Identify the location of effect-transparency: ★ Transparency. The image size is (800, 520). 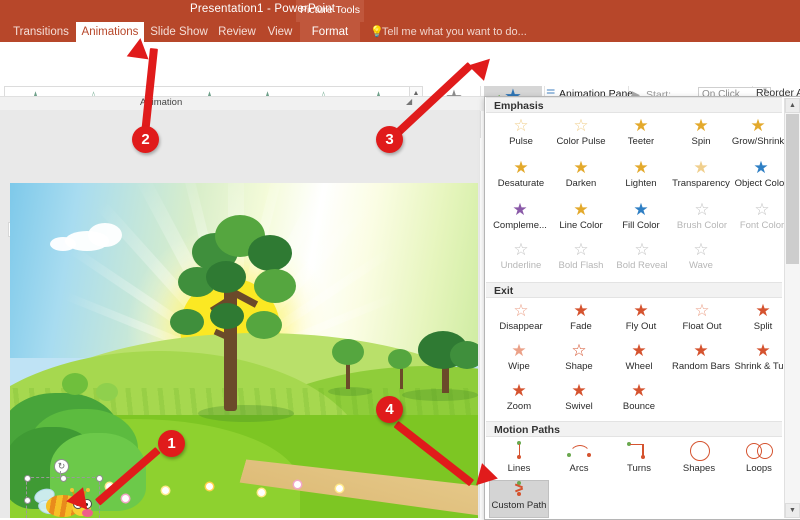
(701, 179).